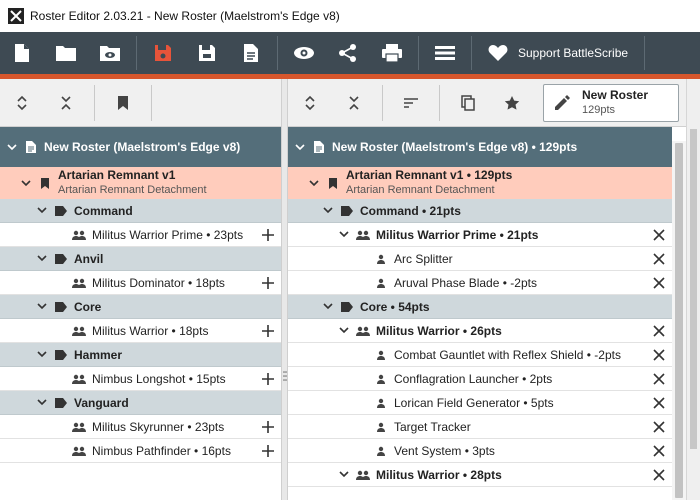  What do you see at coordinates (158, 426) in the screenshot?
I see `unit-entry-label: Militus Skyrunner • 23pts` at bounding box center [158, 426].